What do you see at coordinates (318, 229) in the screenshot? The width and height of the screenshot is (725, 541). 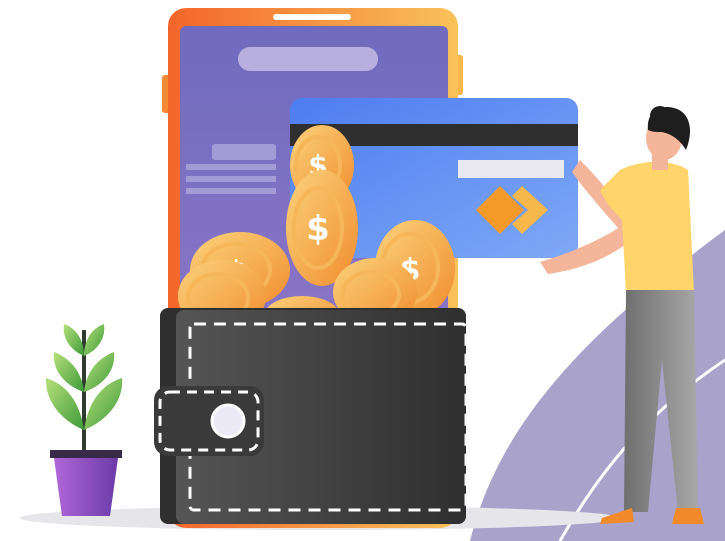 I see `coin-dollar-symbol: $` at bounding box center [318, 229].